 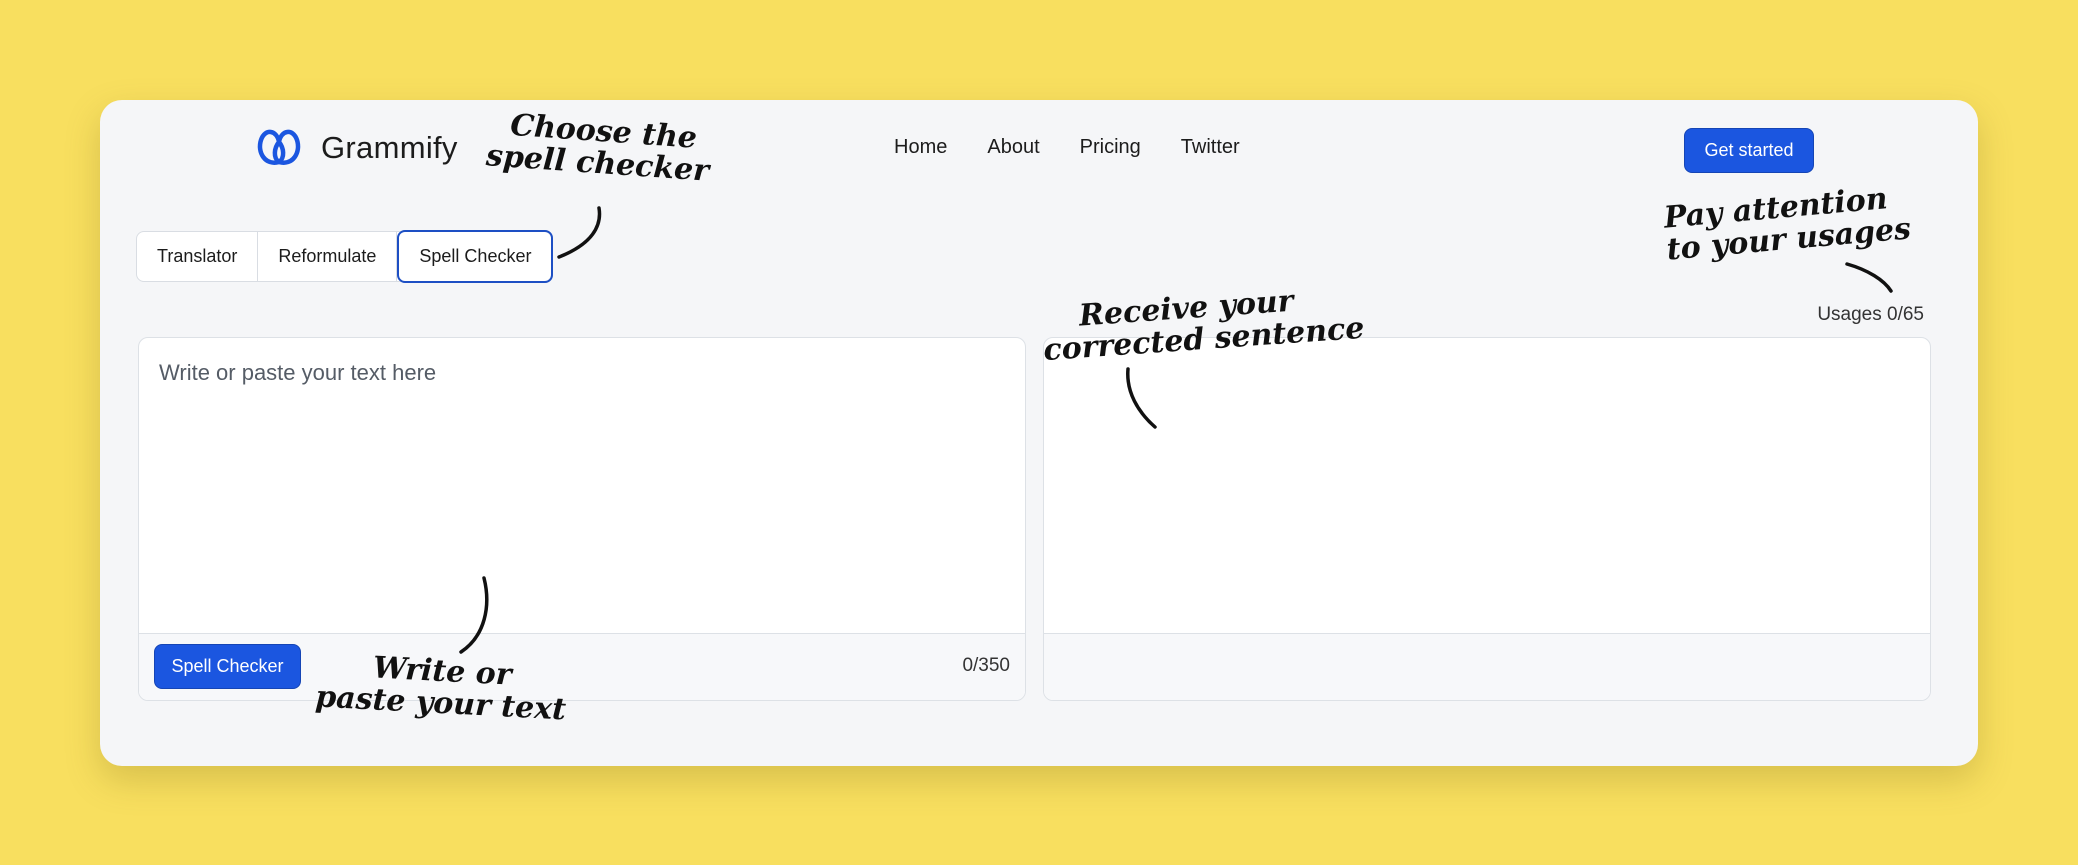 What do you see at coordinates (986, 665) in the screenshot?
I see `char-counter: 0/350` at bounding box center [986, 665].